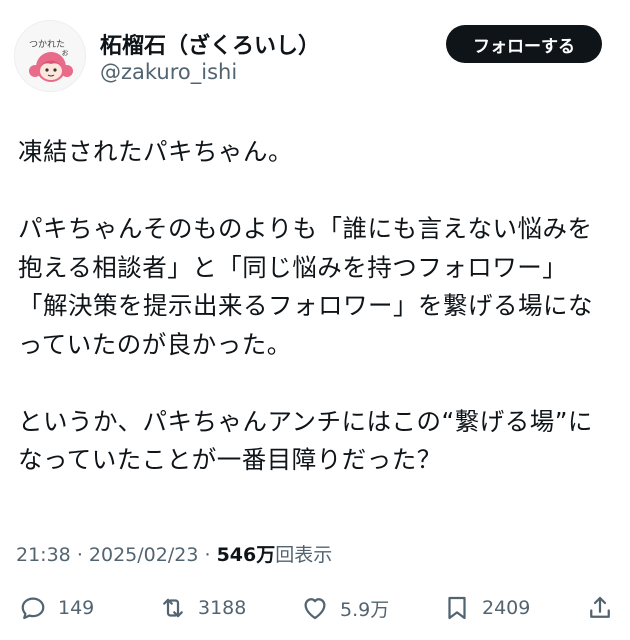 The height and width of the screenshot is (640, 630). I want to click on like-button: 5.9万, so click(344, 608).